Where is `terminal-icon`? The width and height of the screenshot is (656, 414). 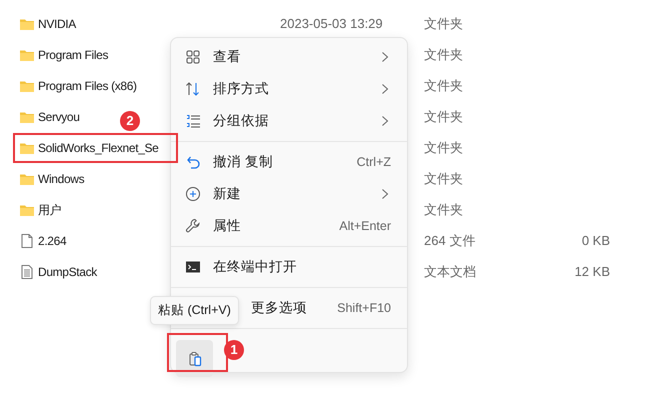 terminal-icon is located at coordinates (193, 267).